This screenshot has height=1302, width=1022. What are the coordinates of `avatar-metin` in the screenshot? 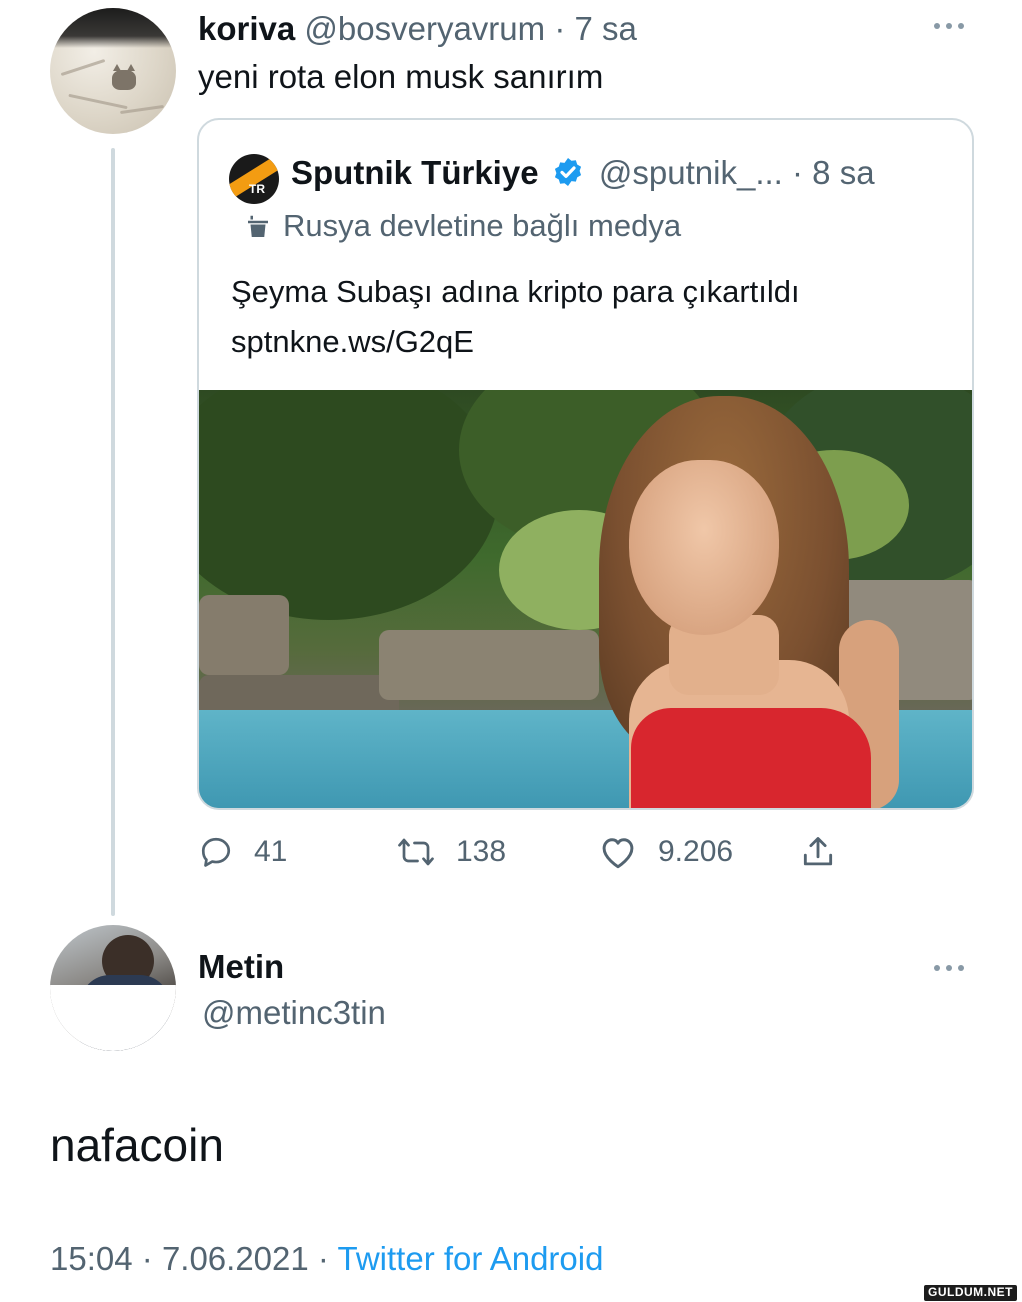 It's located at (113, 988).